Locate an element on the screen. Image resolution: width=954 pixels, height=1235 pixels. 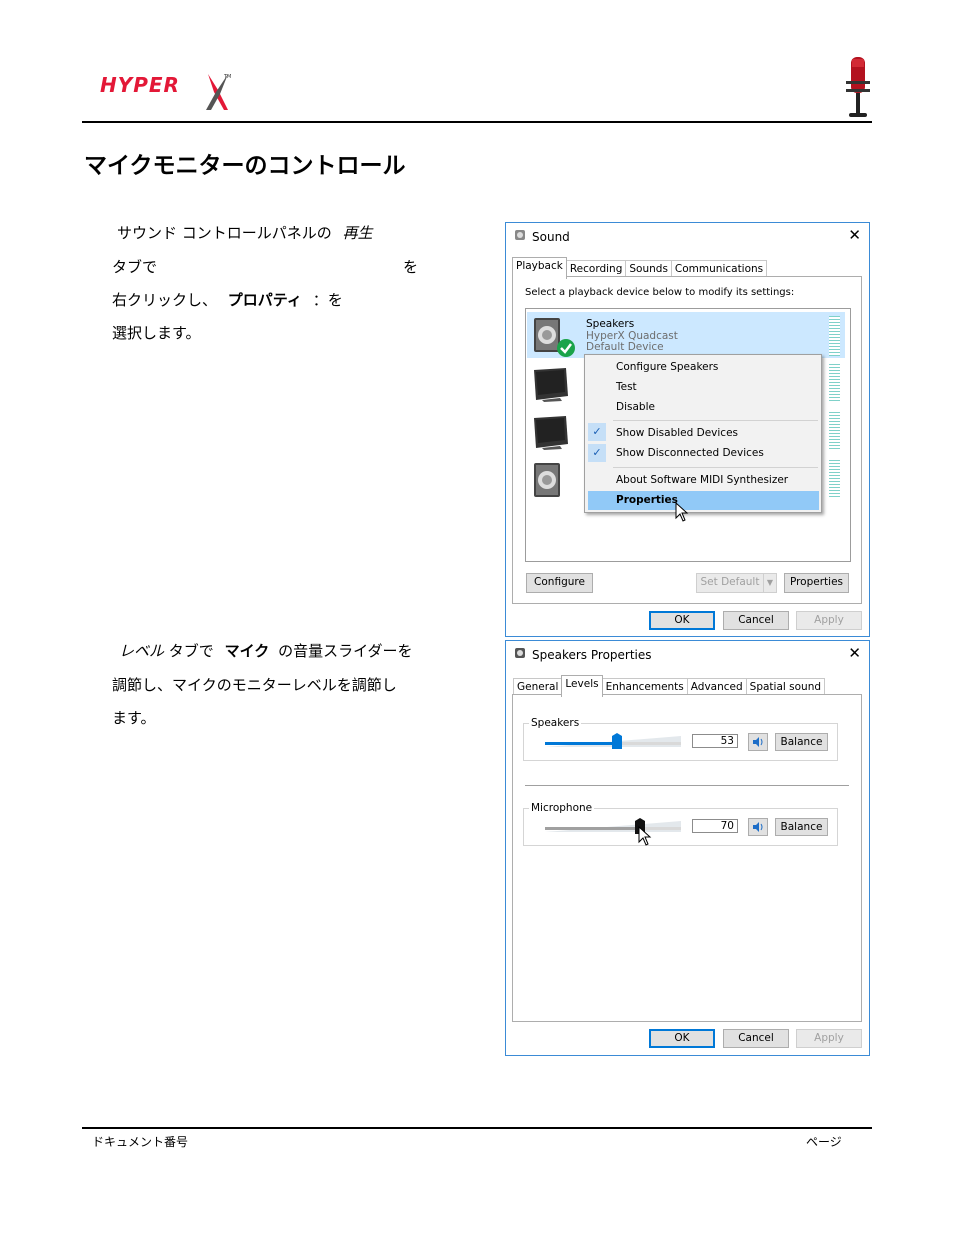
section1-line4: 選択します。 is located at coordinates (156, 333).